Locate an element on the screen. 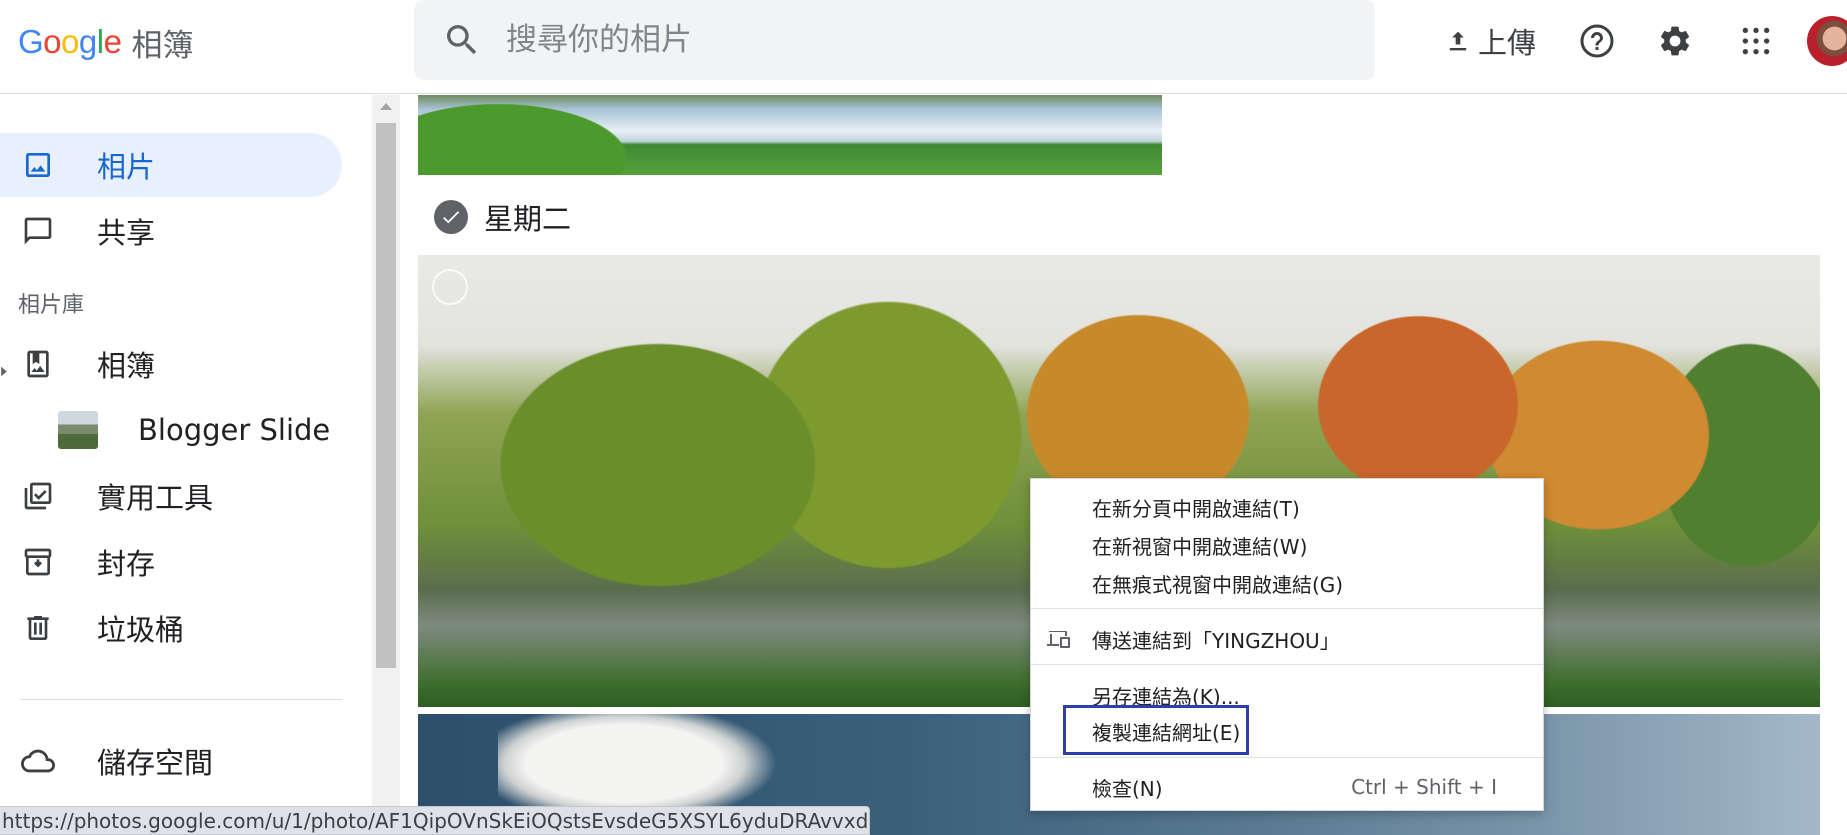 The image size is (1847, 835). apps-grid-icon is located at coordinates (1756, 41).